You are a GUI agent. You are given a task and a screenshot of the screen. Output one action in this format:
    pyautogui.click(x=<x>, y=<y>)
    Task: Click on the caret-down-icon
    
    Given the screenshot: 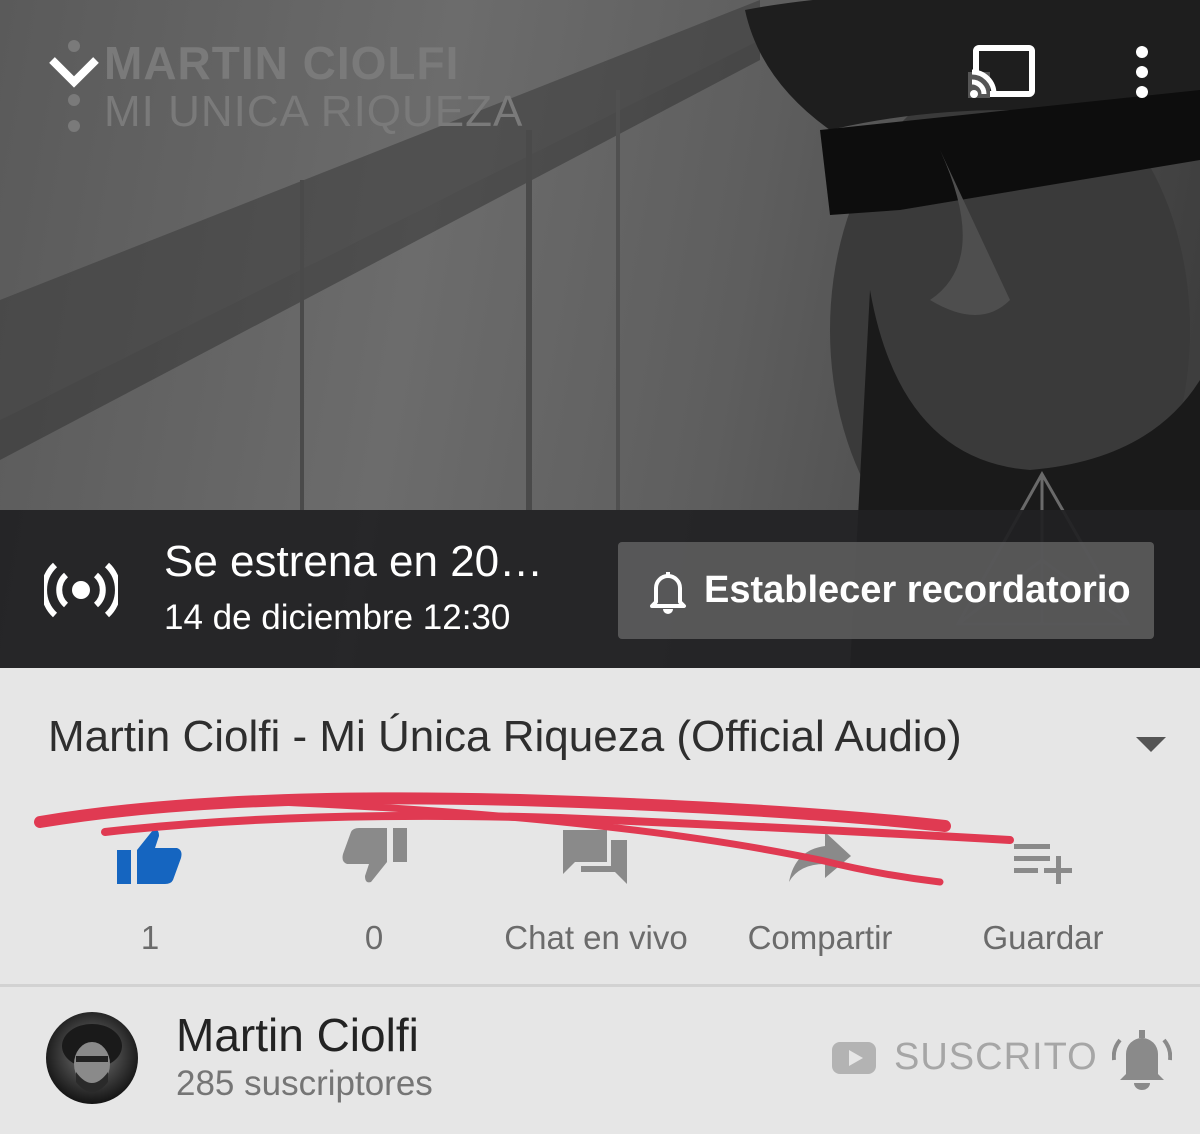 What is the action you would take?
    pyautogui.click(x=1151, y=744)
    